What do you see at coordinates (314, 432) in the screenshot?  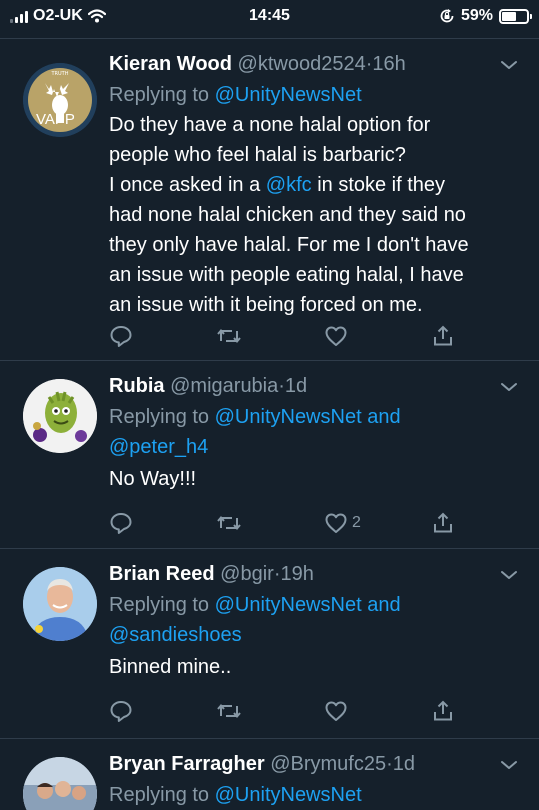 I see `replying-to: Replying to @UnityNewsNet and @peter_h4` at bounding box center [314, 432].